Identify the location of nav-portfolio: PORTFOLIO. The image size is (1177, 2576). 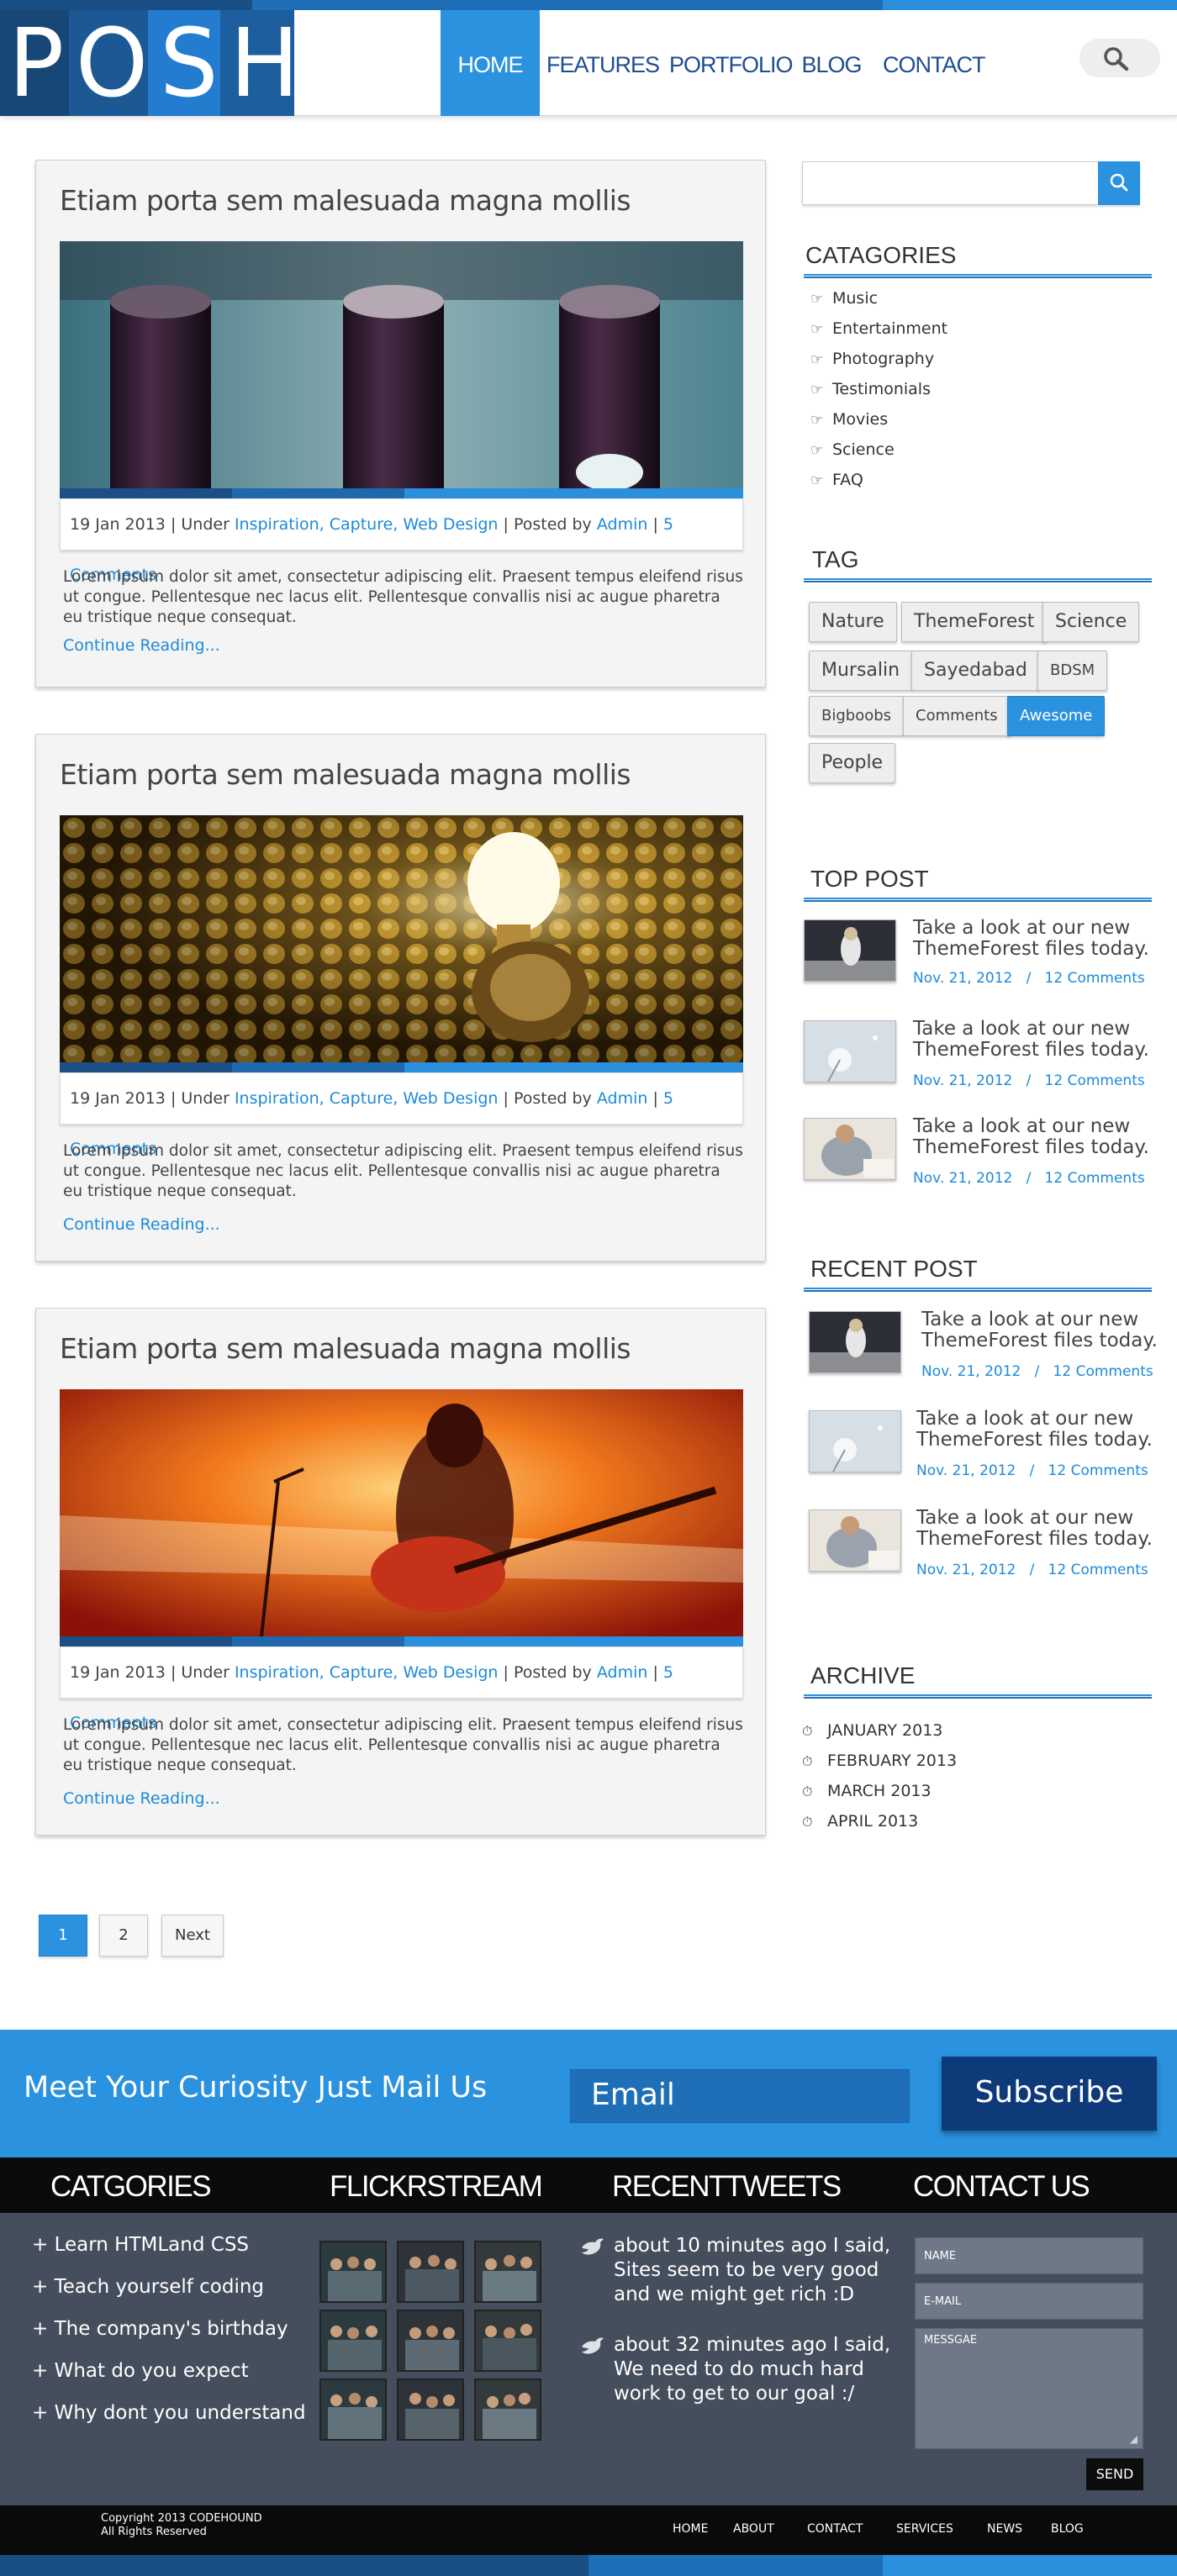
(731, 63).